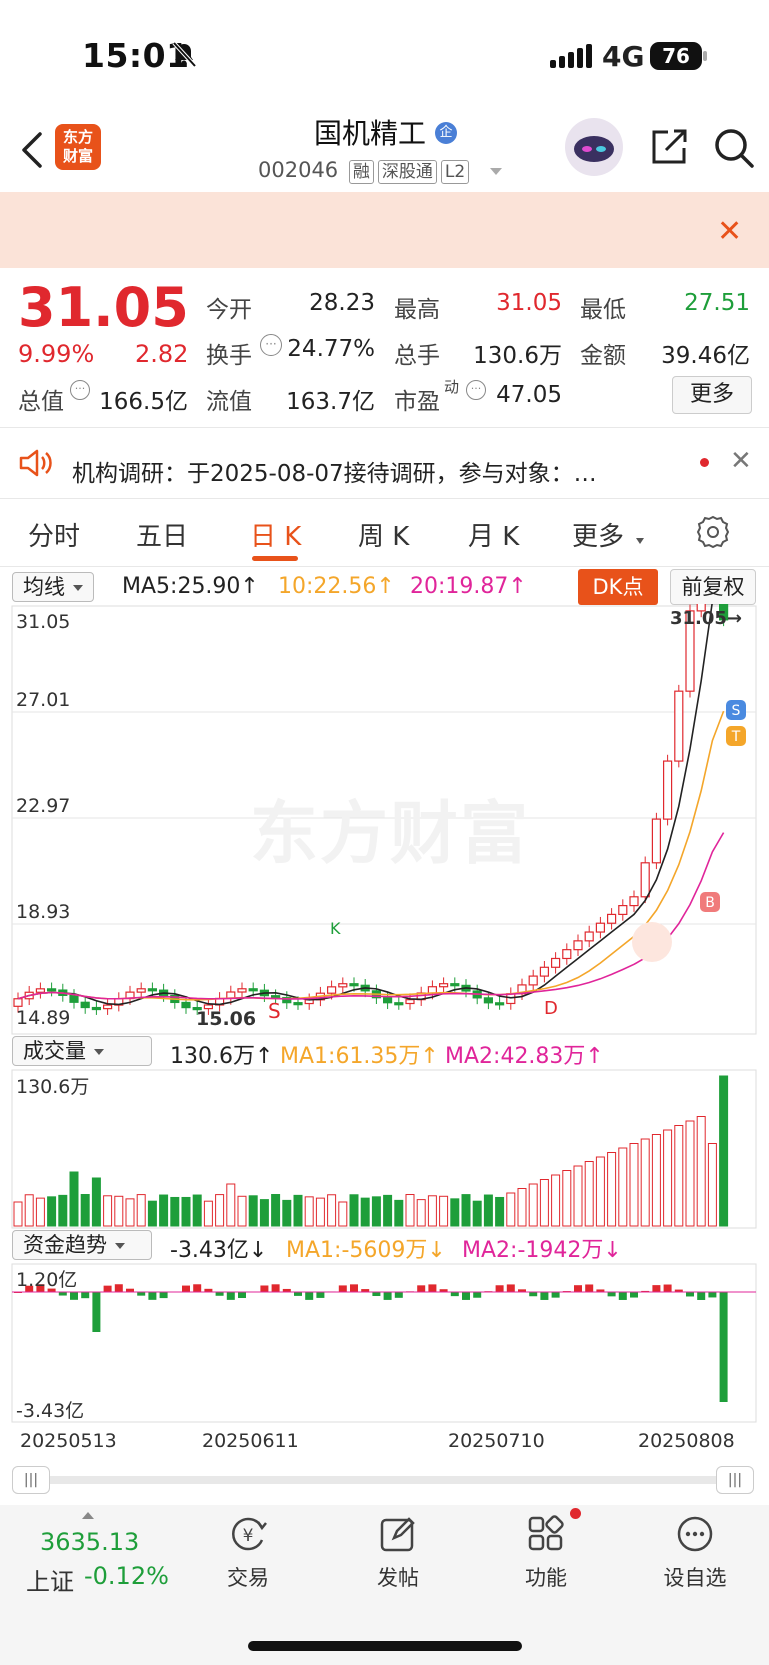  Describe the element at coordinates (572, 56) in the screenshot. I see `signal-icon` at that location.